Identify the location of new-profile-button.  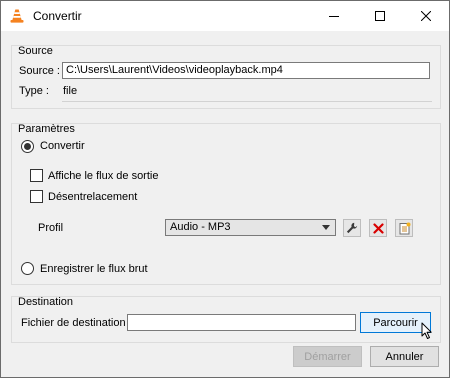
(404, 228).